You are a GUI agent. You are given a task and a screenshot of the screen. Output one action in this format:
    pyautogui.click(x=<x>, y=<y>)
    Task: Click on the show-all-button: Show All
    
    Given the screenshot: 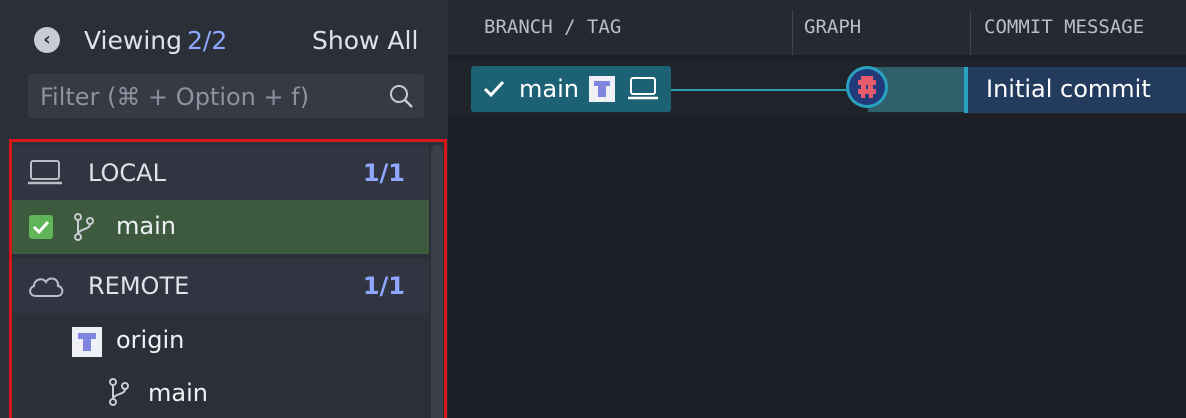 What is the action you would take?
    pyautogui.click(x=365, y=40)
    